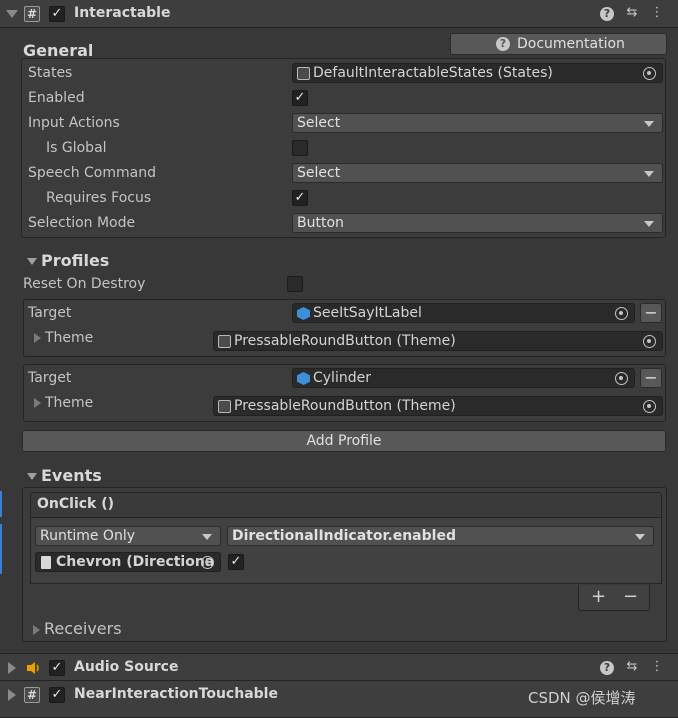 The width and height of the screenshot is (678, 718). What do you see at coordinates (346, 505) in the screenshot?
I see `onclick-header: OnClick ()` at bounding box center [346, 505].